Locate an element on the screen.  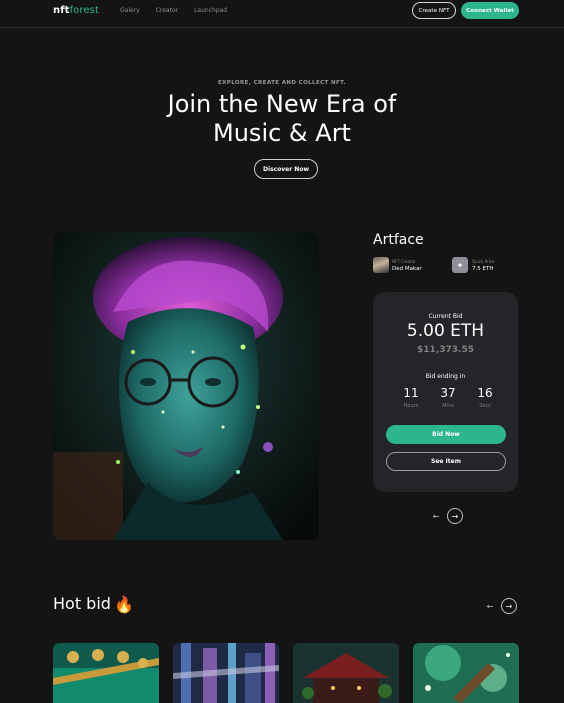
connect-wallet-button: Connect Wallet is located at coordinates (490, 10).